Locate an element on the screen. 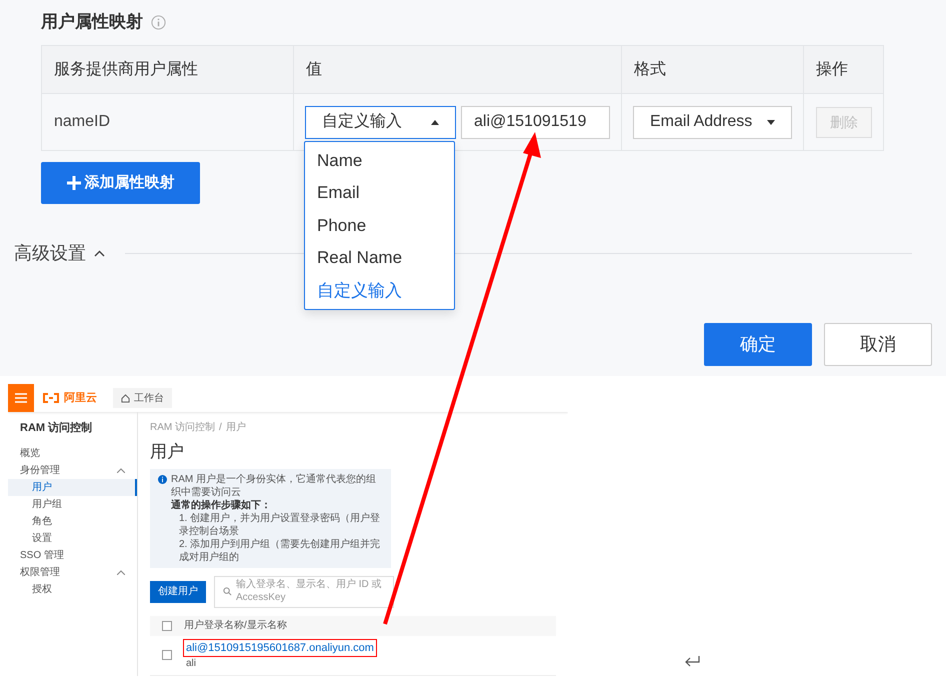  logo-icon is located at coordinates (51, 398).